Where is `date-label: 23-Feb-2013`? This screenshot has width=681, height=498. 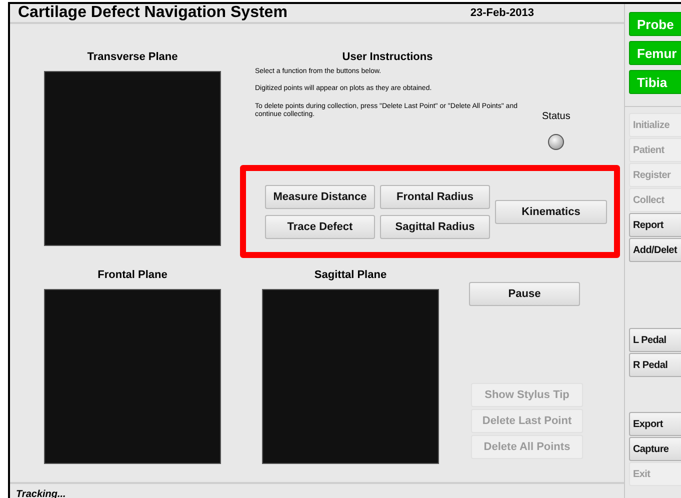 date-label: 23-Feb-2013 is located at coordinates (502, 13).